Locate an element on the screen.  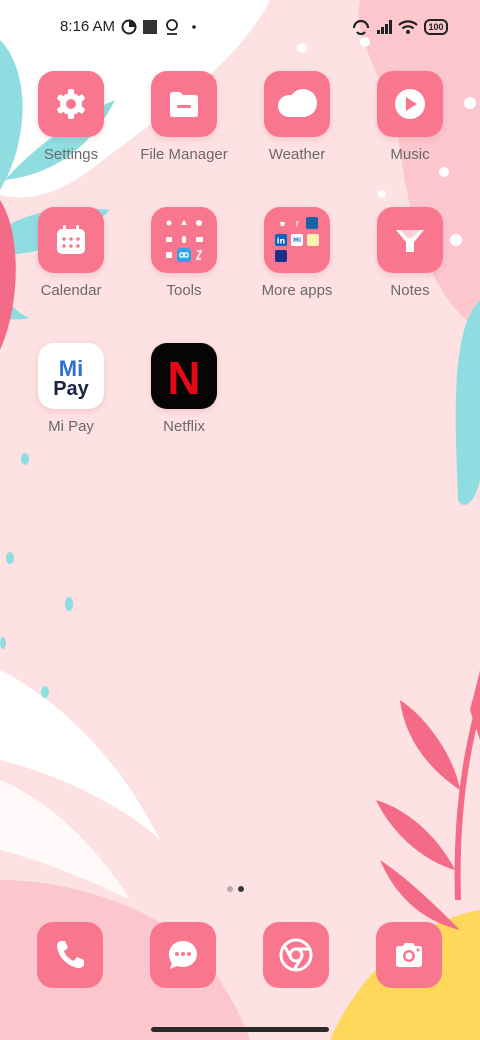
app-label: File Manager is located at coordinates (184, 154).